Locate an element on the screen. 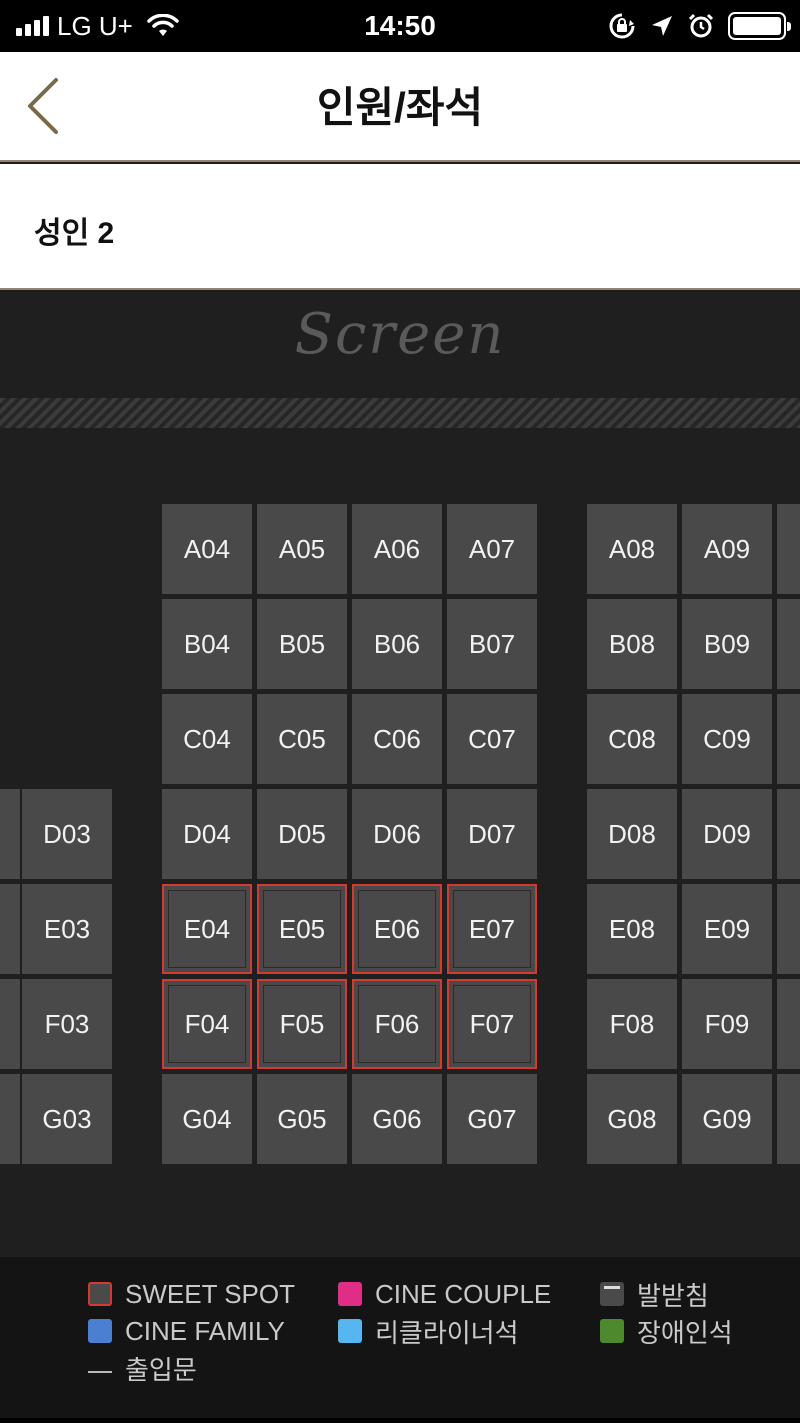  cine-couple-swatch is located at coordinates (350, 1294).